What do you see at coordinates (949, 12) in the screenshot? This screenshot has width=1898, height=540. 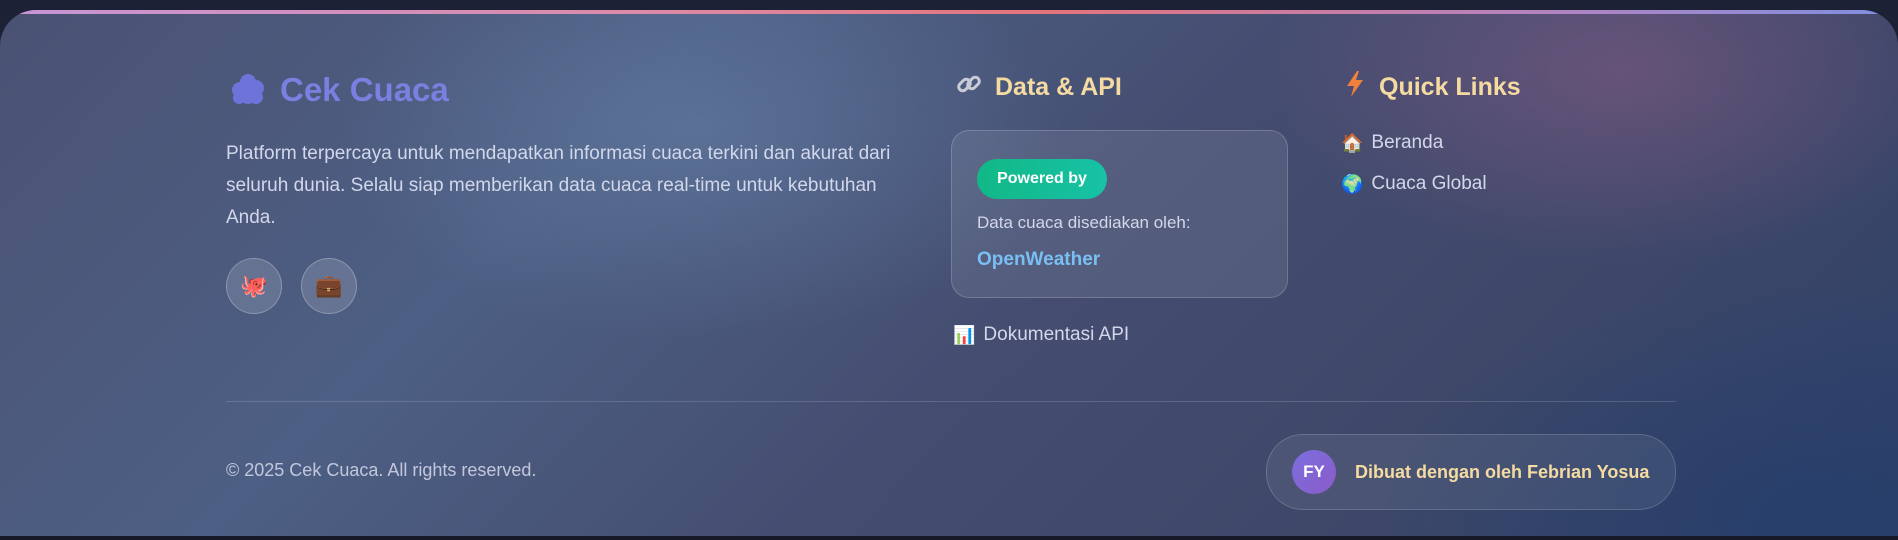 I see `footer-accent-bar` at bounding box center [949, 12].